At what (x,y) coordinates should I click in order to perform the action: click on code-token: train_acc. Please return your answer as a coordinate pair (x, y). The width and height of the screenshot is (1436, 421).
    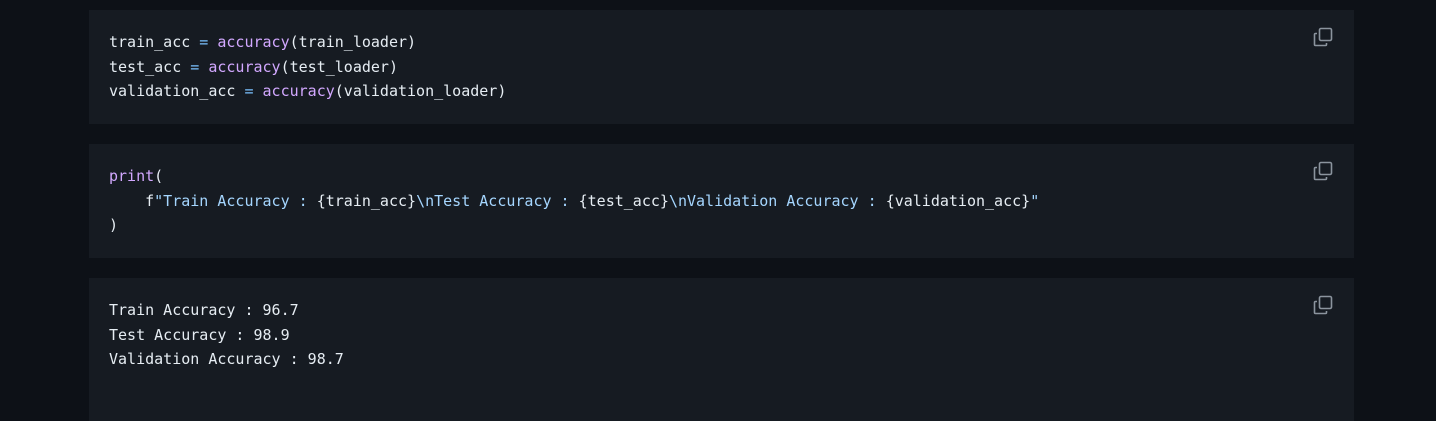
    Looking at the image, I should click on (150, 42).